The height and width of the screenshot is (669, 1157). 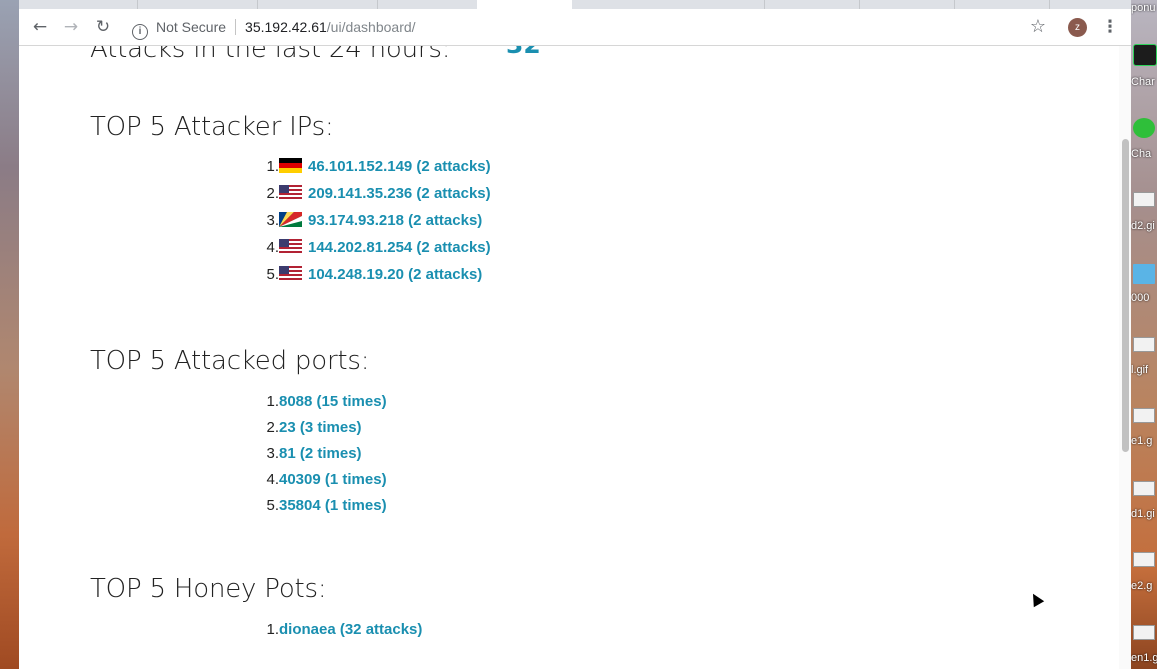 I want to click on tab-strip, so click(x=575, y=4).